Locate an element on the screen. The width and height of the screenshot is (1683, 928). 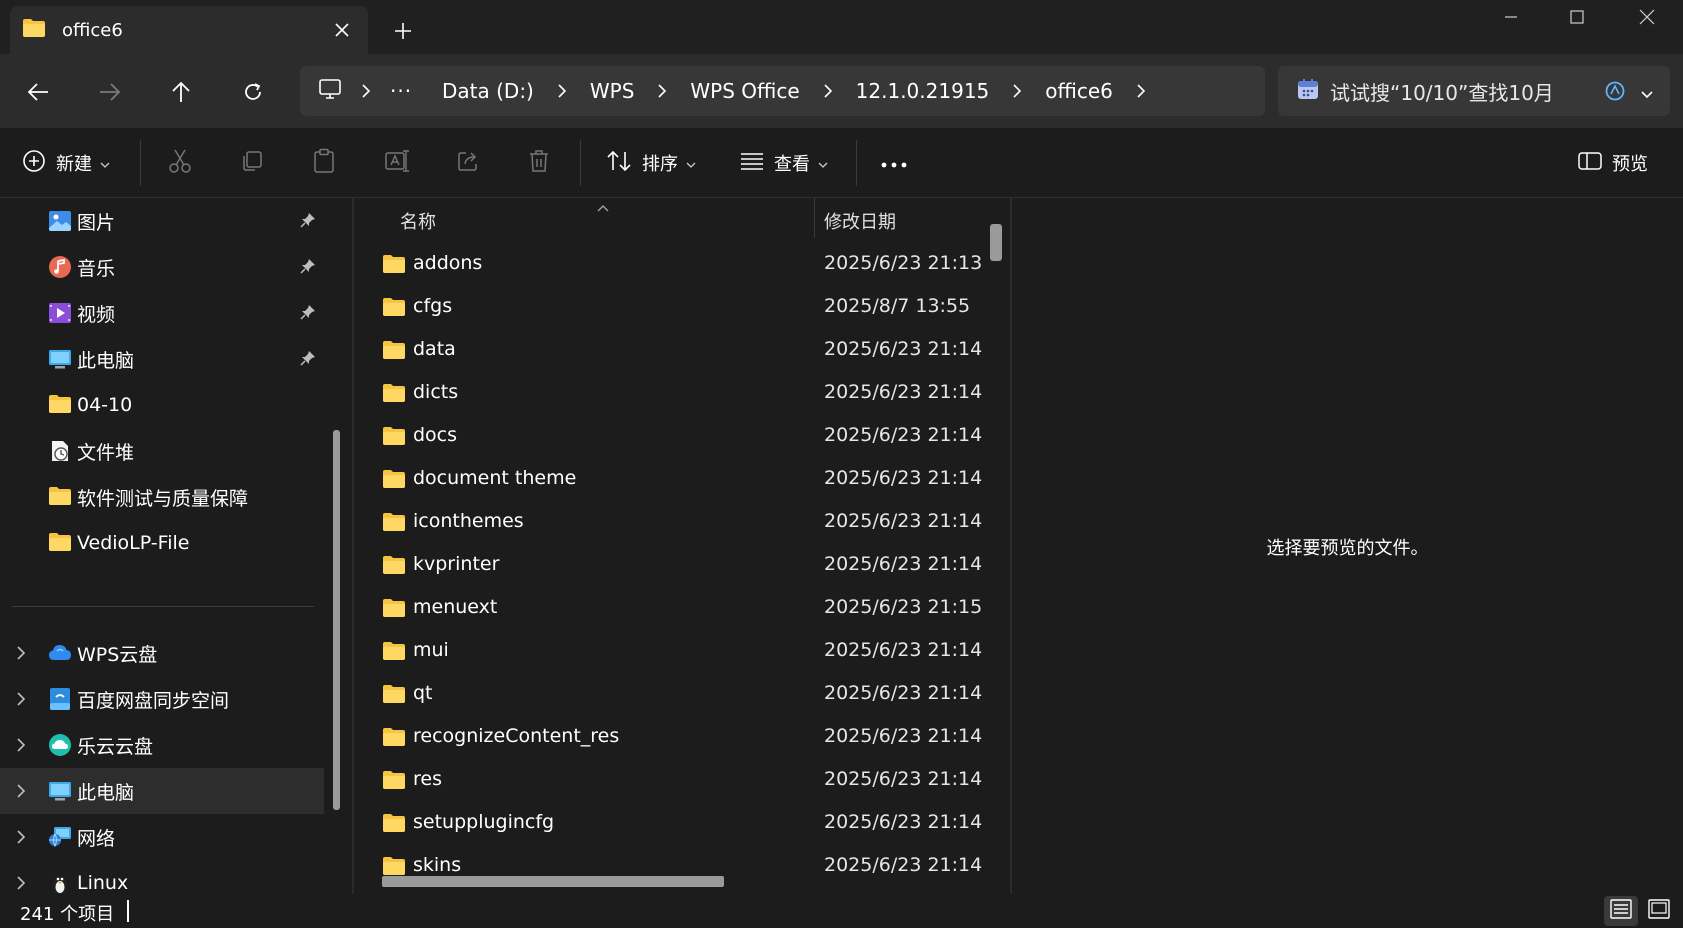
sidebar-item-label: 视频 is located at coordinates (96, 314).